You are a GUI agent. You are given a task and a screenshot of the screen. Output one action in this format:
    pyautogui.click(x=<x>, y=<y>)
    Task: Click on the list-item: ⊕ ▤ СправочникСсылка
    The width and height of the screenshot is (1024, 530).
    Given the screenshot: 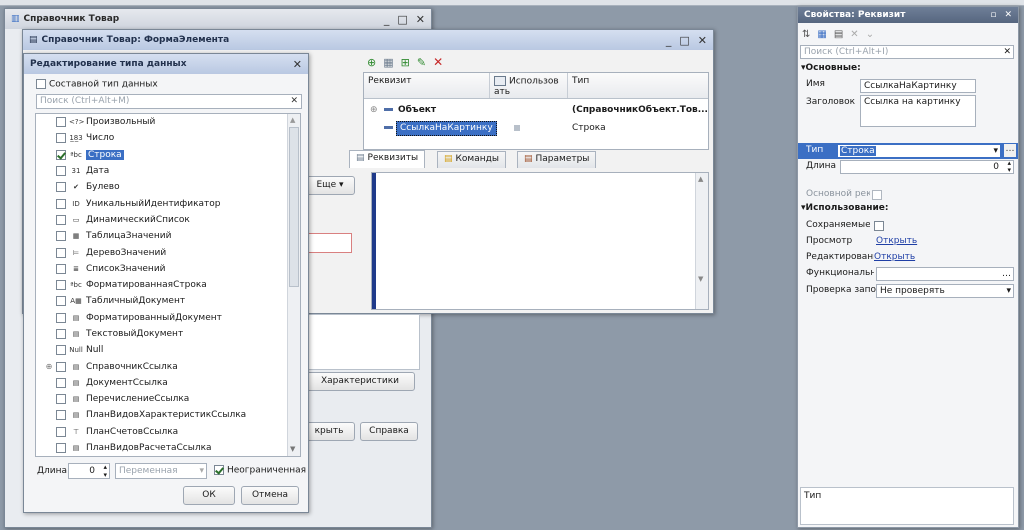 What is the action you would take?
    pyautogui.click(x=168, y=366)
    